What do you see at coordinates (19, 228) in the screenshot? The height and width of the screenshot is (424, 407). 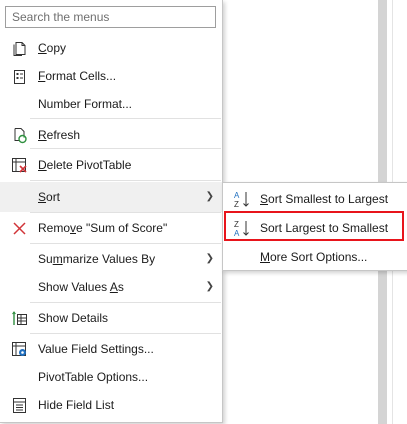 I see `close-icon` at bounding box center [19, 228].